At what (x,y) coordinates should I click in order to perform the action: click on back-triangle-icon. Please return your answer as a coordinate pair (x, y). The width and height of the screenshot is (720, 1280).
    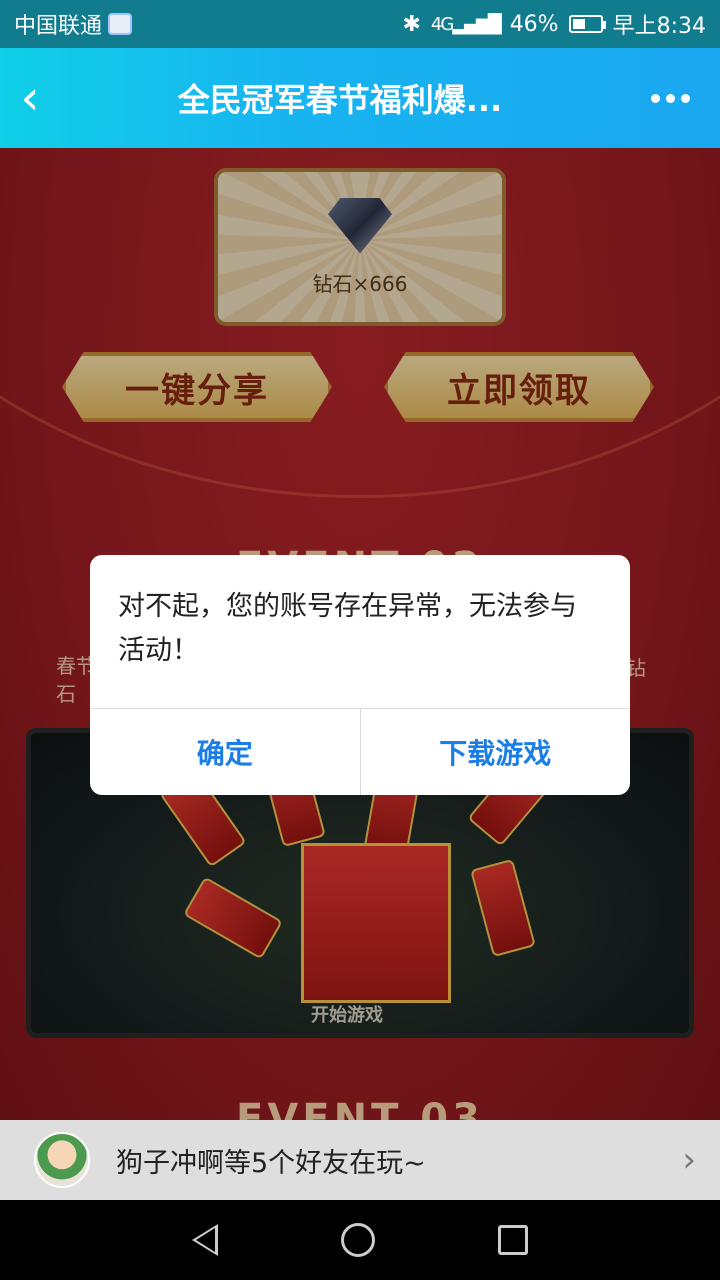
    Looking at the image, I should click on (204, 1240).